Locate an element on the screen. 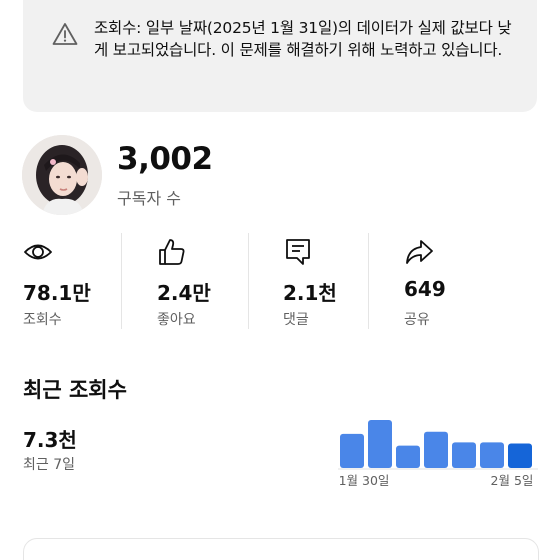 This screenshot has height=560, width=560. stat-views-label: 조회수 is located at coordinates (42, 320).